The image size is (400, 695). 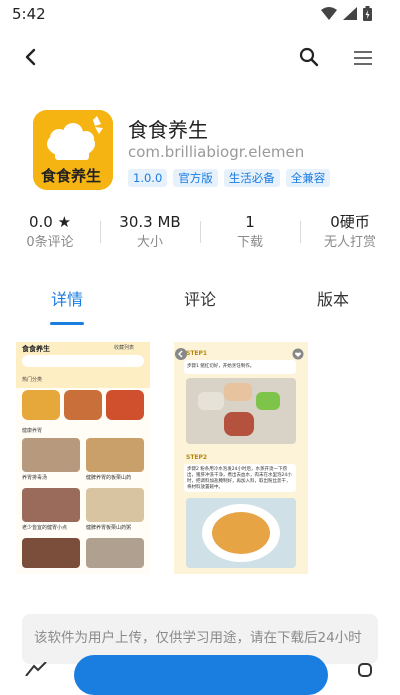 What do you see at coordinates (71, 176) in the screenshot?
I see `app-icon-text: 食食养生` at bounding box center [71, 176].